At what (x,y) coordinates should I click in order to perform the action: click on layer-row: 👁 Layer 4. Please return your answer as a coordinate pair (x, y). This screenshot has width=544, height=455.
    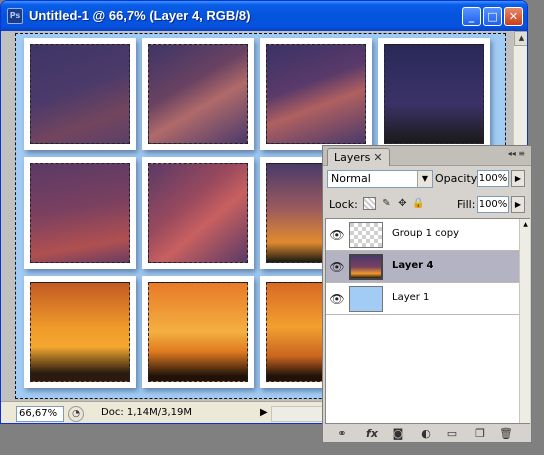
    Looking at the image, I should click on (422, 267).